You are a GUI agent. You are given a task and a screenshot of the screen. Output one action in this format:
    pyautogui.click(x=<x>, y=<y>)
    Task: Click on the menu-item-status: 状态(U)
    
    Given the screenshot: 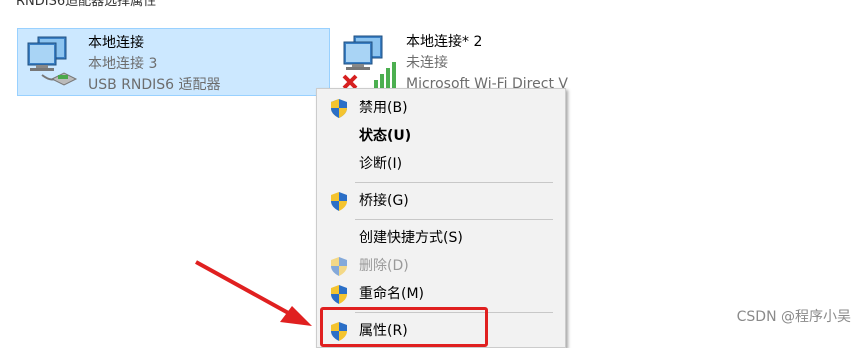 What is the action you would take?
    pyautogui.click(x=441, y=136)
    